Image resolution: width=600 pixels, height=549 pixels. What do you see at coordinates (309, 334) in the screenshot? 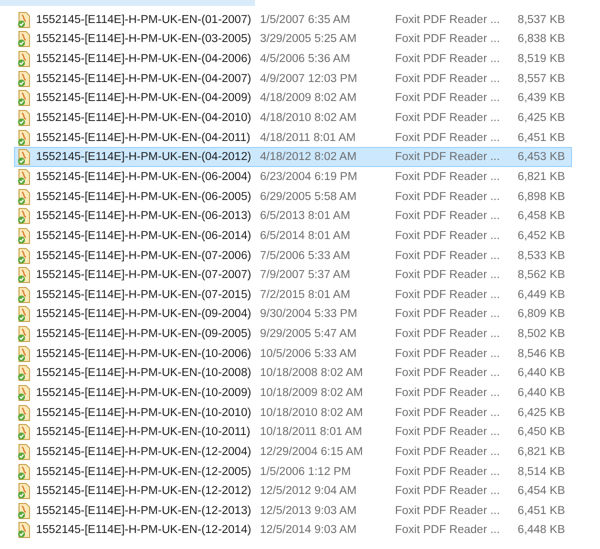
I see `date-modified: 9/29/2005 5:47 AM` at bounding box center [309, 334].